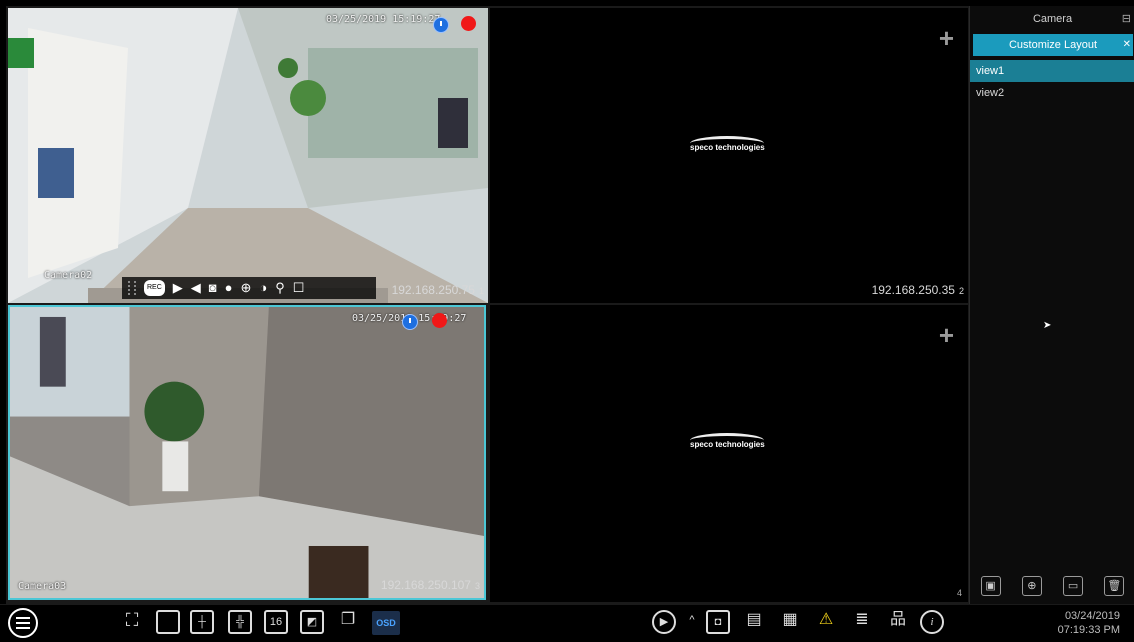  I want to click on face-detect-icon: ☐, so click(299, 288).